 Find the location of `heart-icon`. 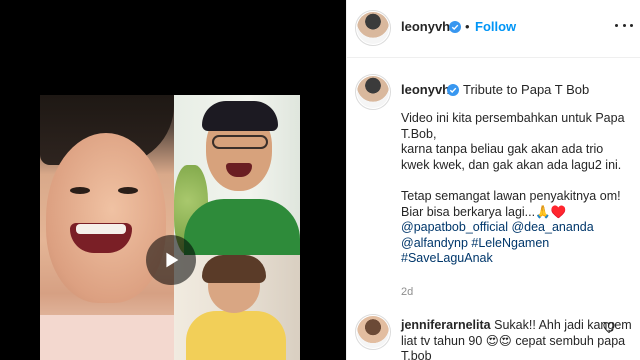

heart-icon is located at coordinates (609, 328).